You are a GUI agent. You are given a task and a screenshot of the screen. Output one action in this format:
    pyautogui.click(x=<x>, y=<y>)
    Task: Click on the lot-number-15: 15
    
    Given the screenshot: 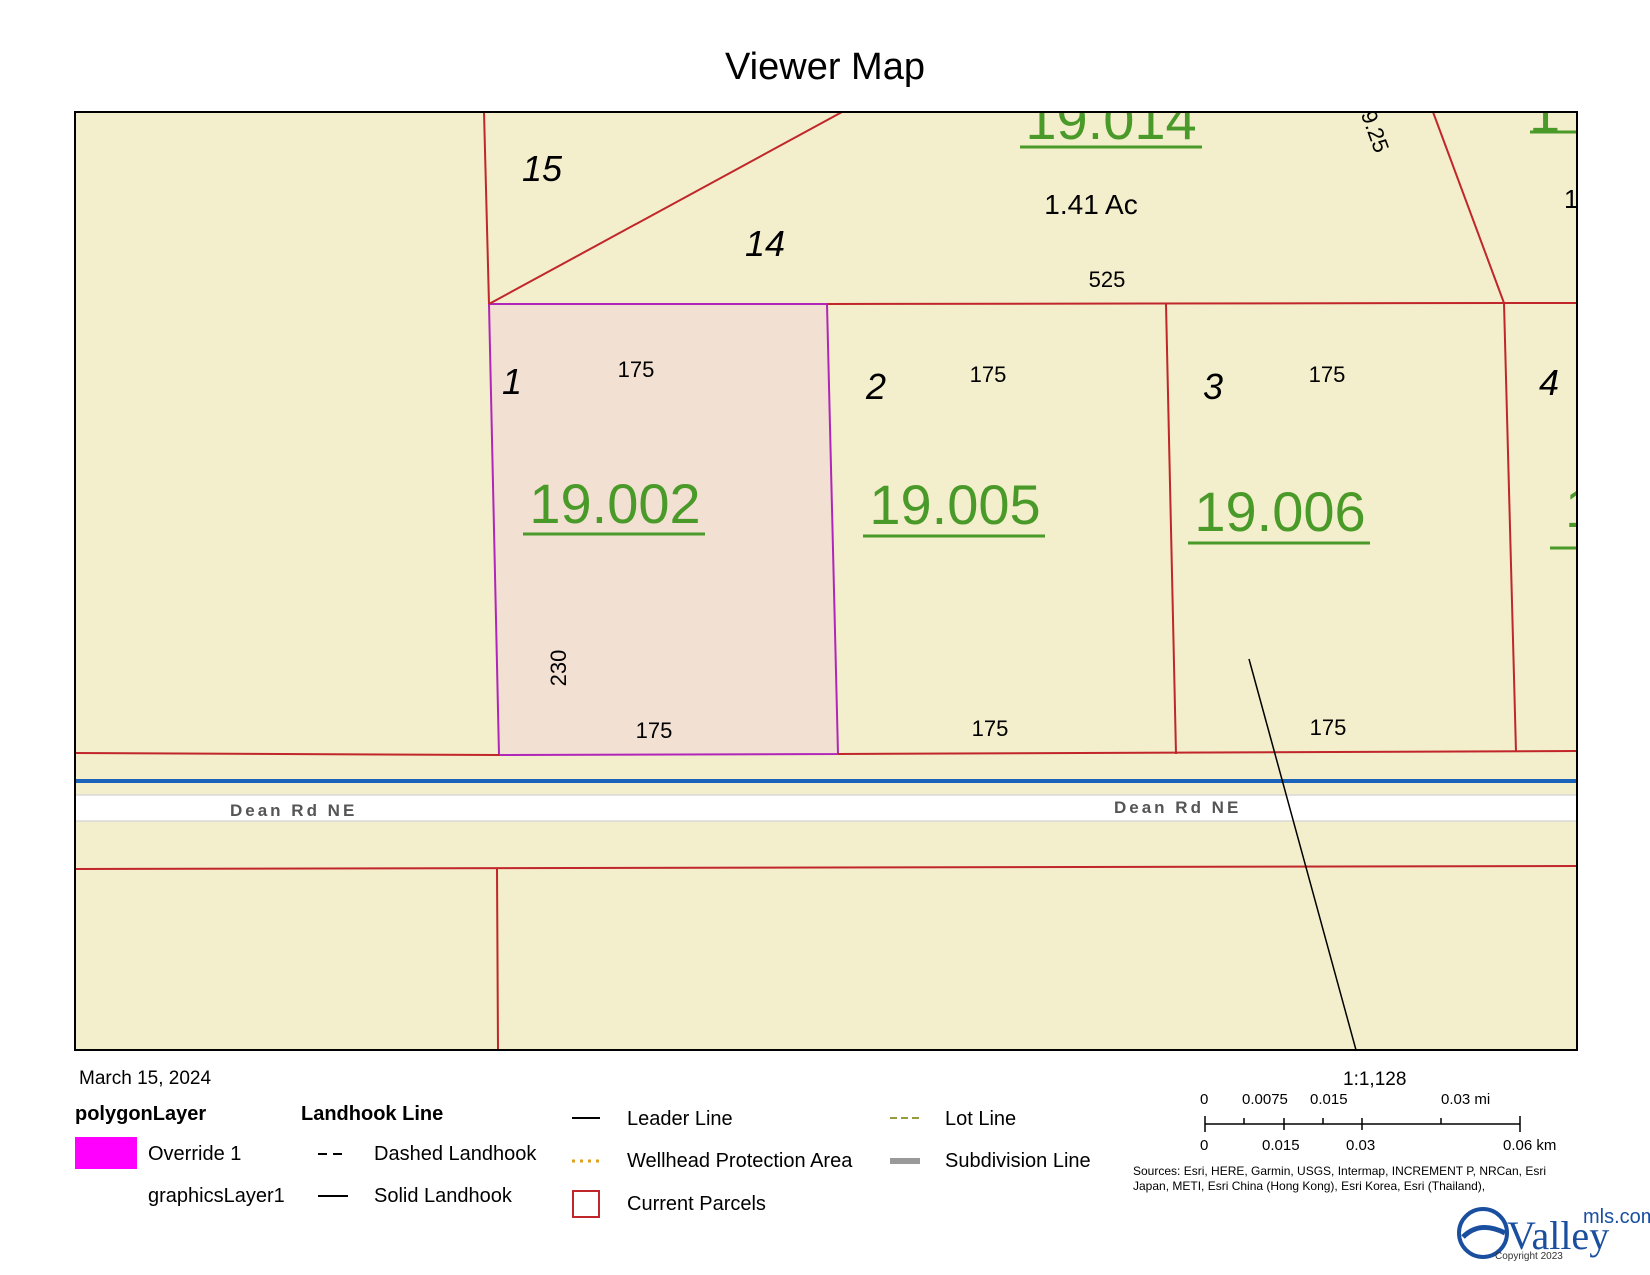 What is the action you would take?
    pyautogui.click(x=542, y=168)
    